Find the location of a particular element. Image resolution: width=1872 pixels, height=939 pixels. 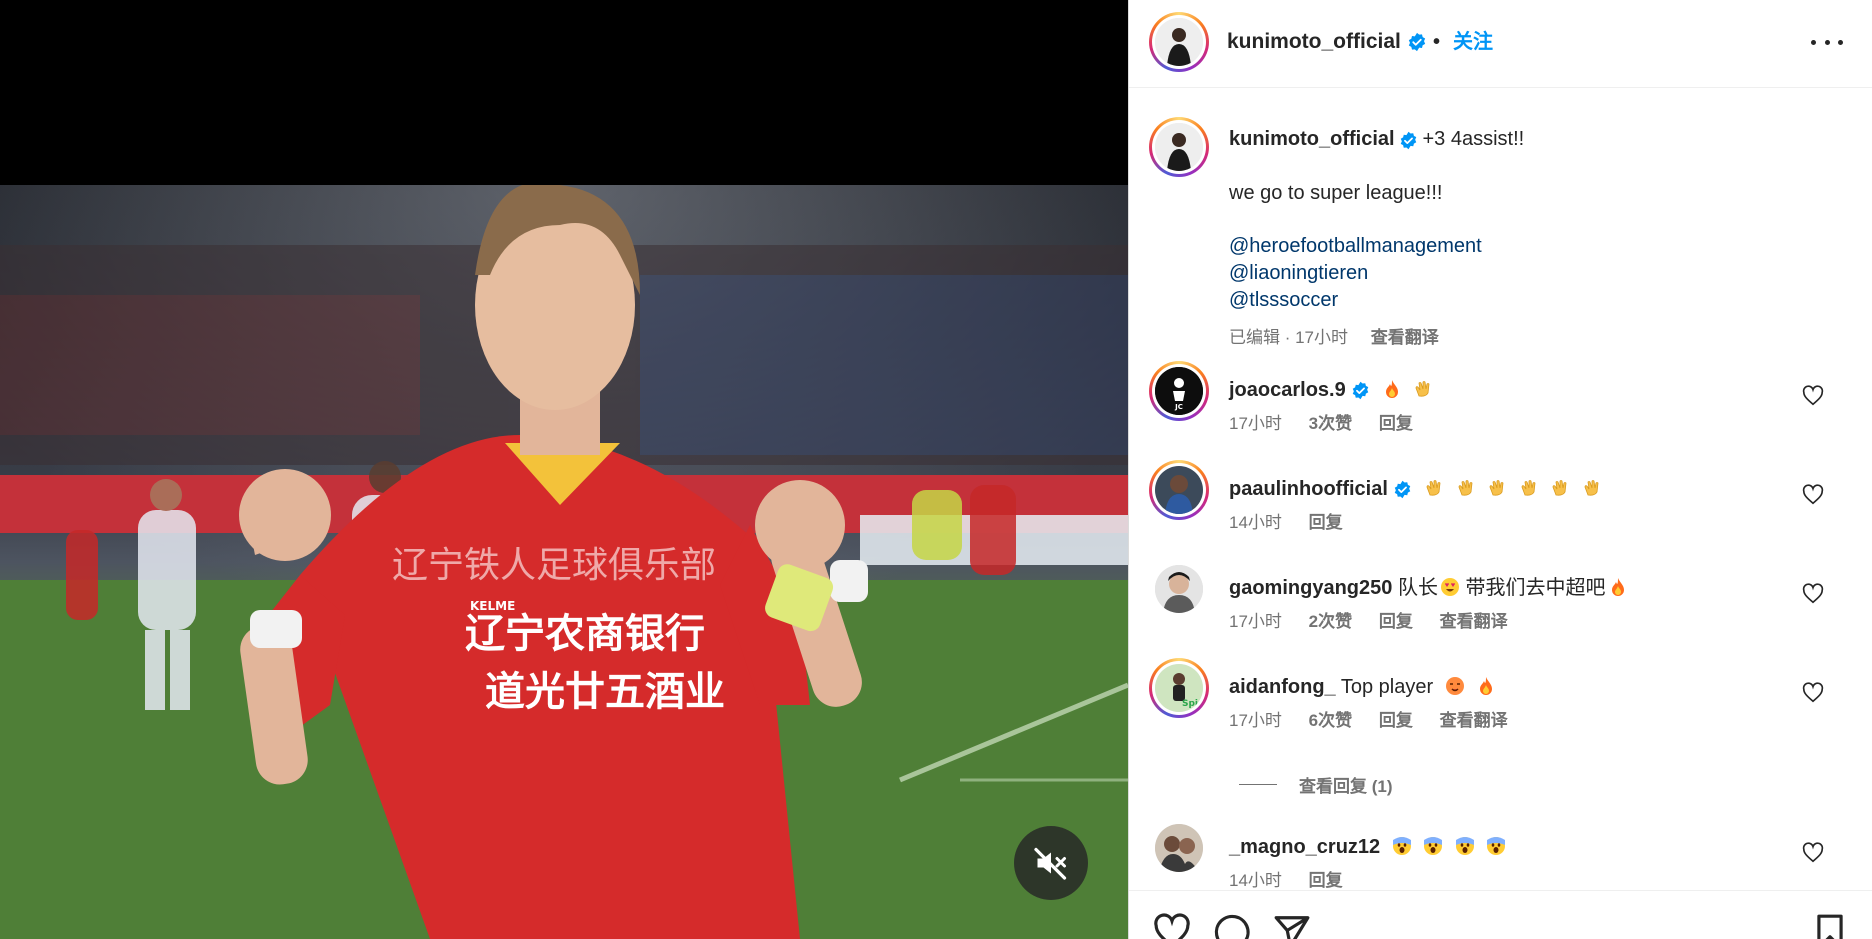

comment-text: Top player is located at coordinates (1387, 687).